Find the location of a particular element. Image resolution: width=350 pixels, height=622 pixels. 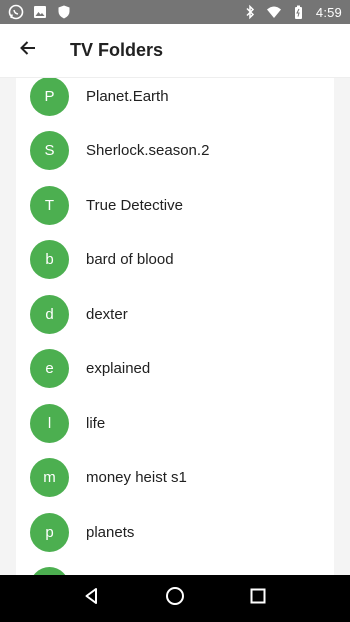

page-title: TV Folders is located at coordinates (117, 50).